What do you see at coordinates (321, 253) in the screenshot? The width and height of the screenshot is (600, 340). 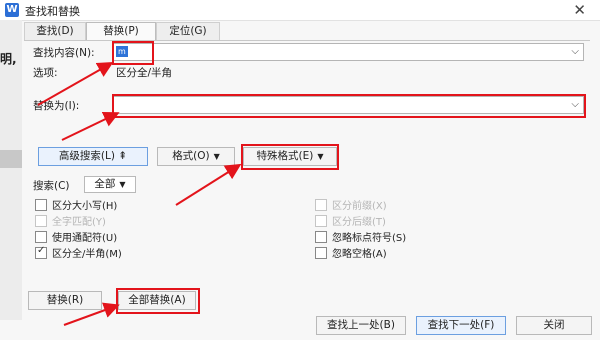 I see `checkbox-ignore-spaces` at bounding box center [321, 253].